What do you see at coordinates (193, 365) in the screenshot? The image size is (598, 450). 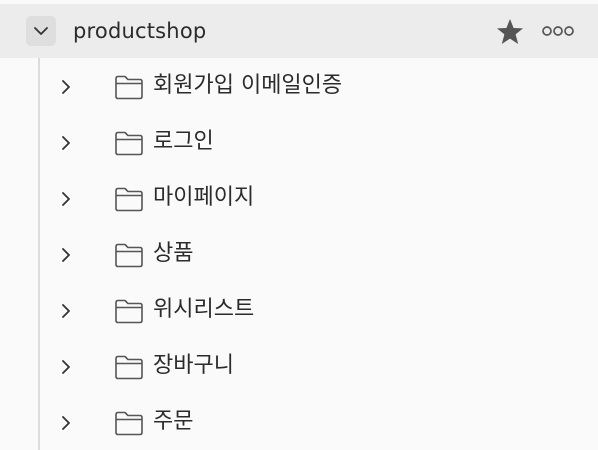 I see `folder-label: 장바구니` at bounding box center [193, 365].